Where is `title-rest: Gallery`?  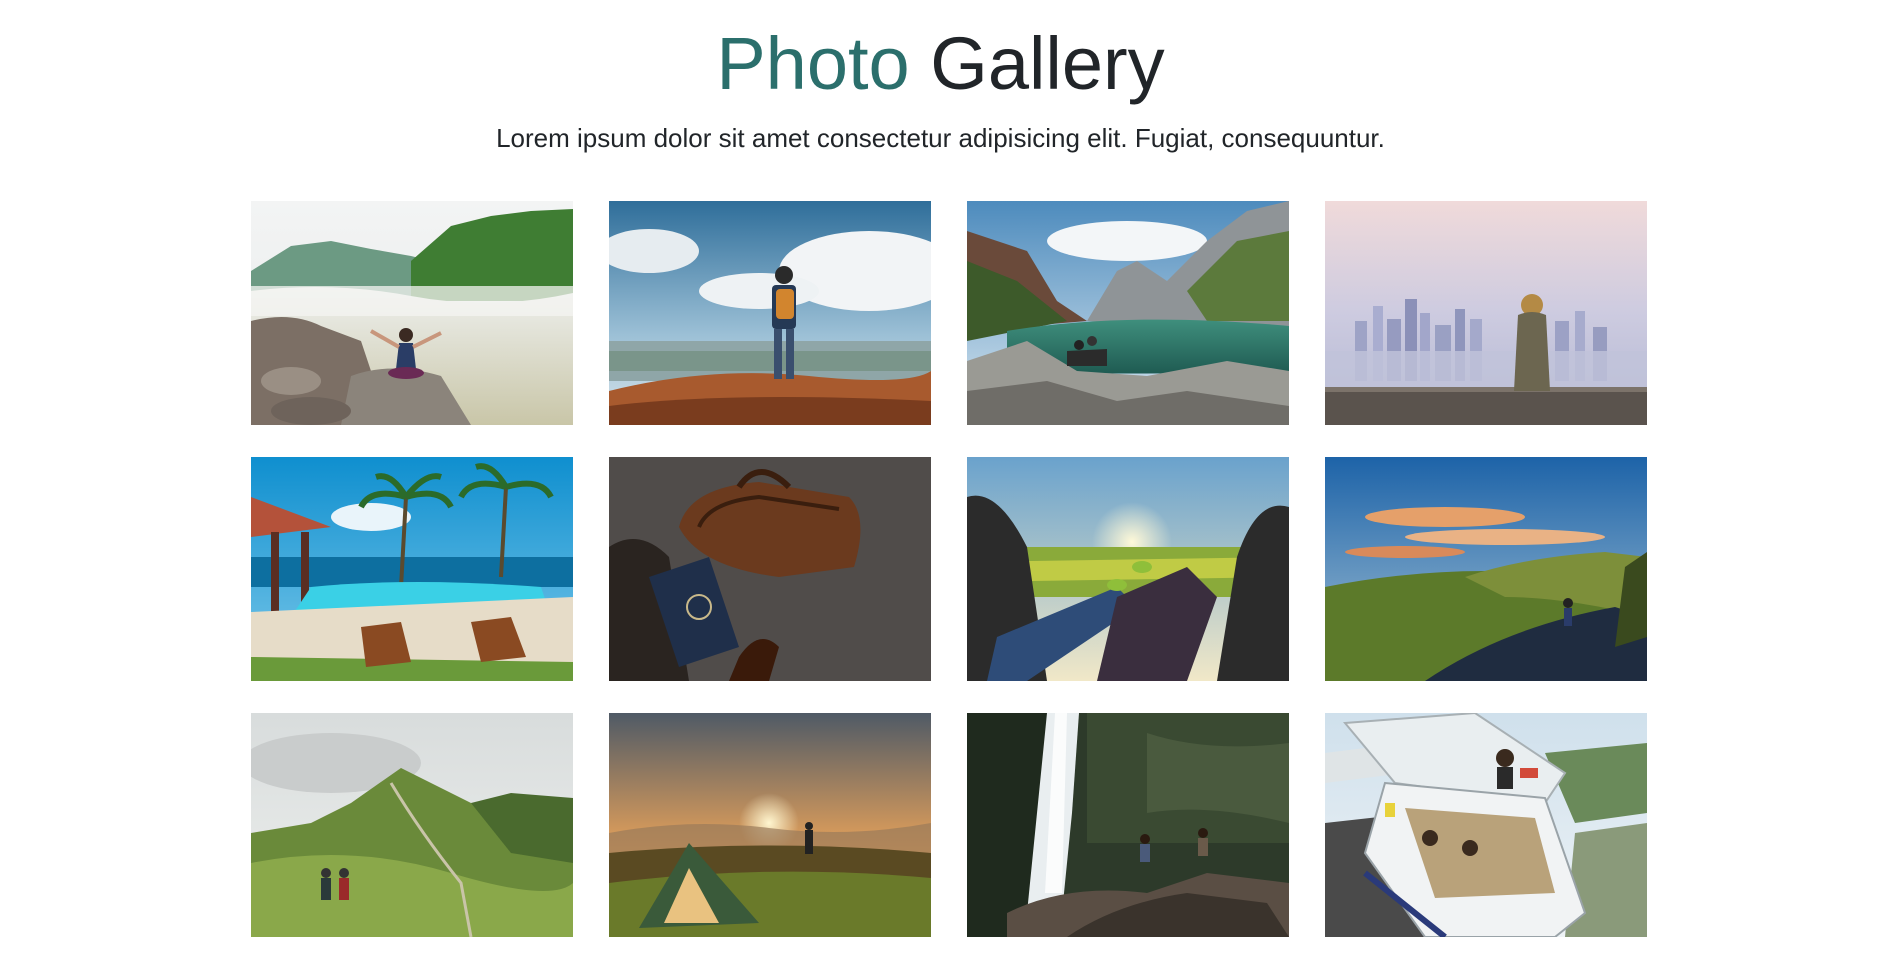
title-rest: Gallery is located at coordinates (1037, 63).